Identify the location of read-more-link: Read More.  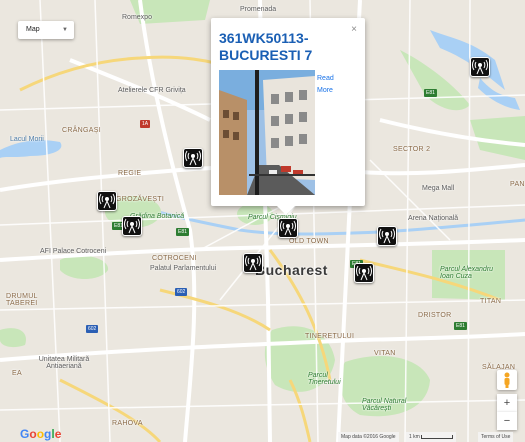
(332, 85).